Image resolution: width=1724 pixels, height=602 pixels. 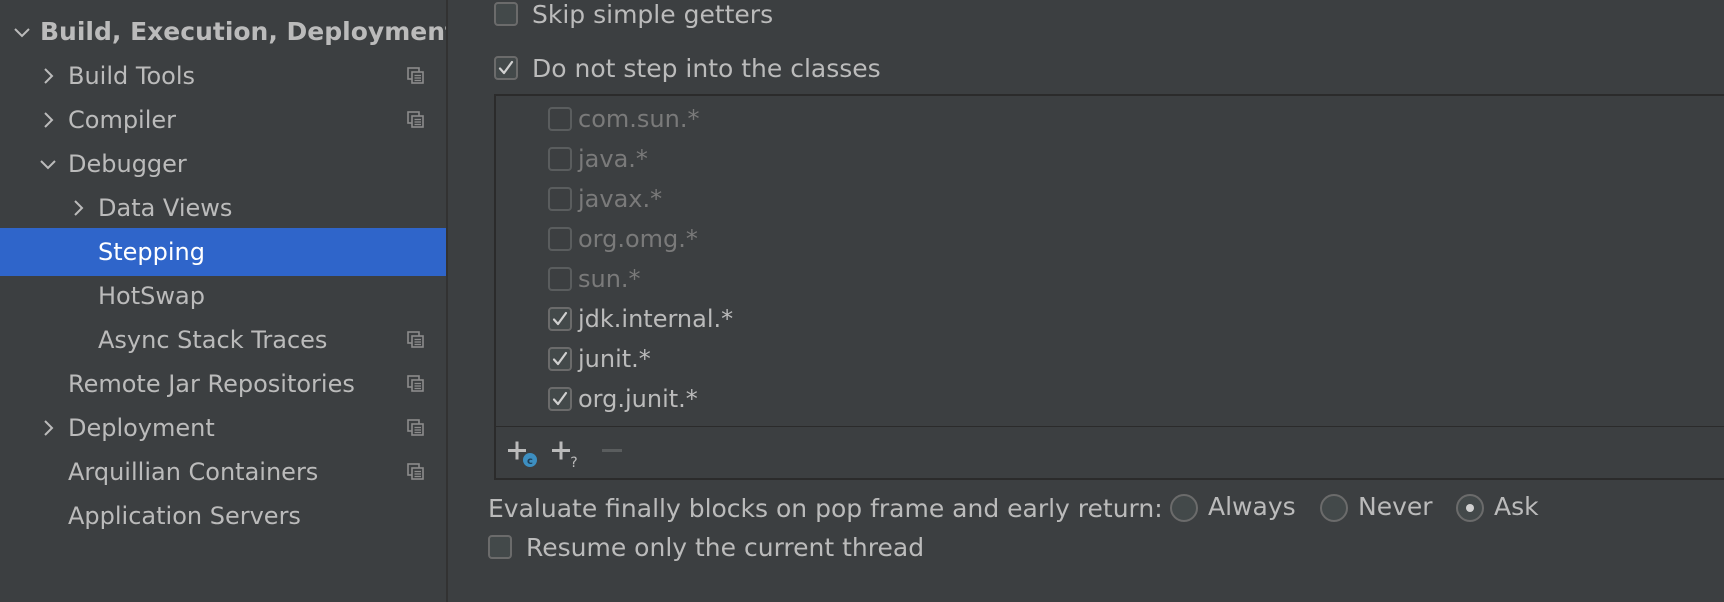 I want to click on sidebar-item-label: Application Servers, so click(x=184, y=516).